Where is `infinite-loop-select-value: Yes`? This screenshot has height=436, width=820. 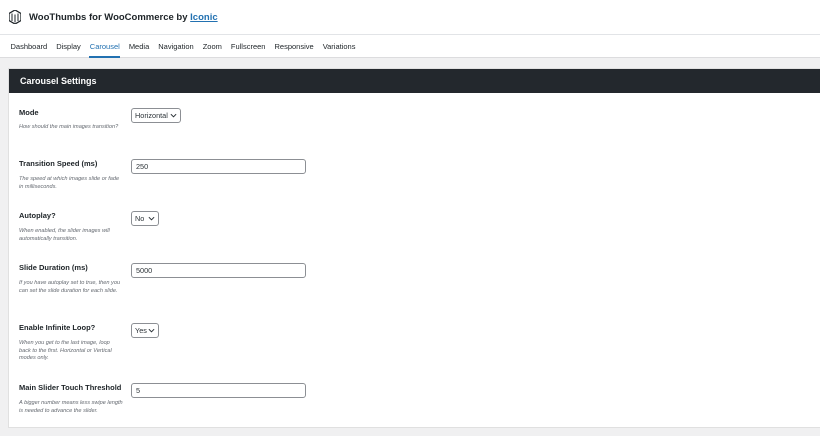 infinite-loop-select-value: Yes is located at coordinates (141, 330).